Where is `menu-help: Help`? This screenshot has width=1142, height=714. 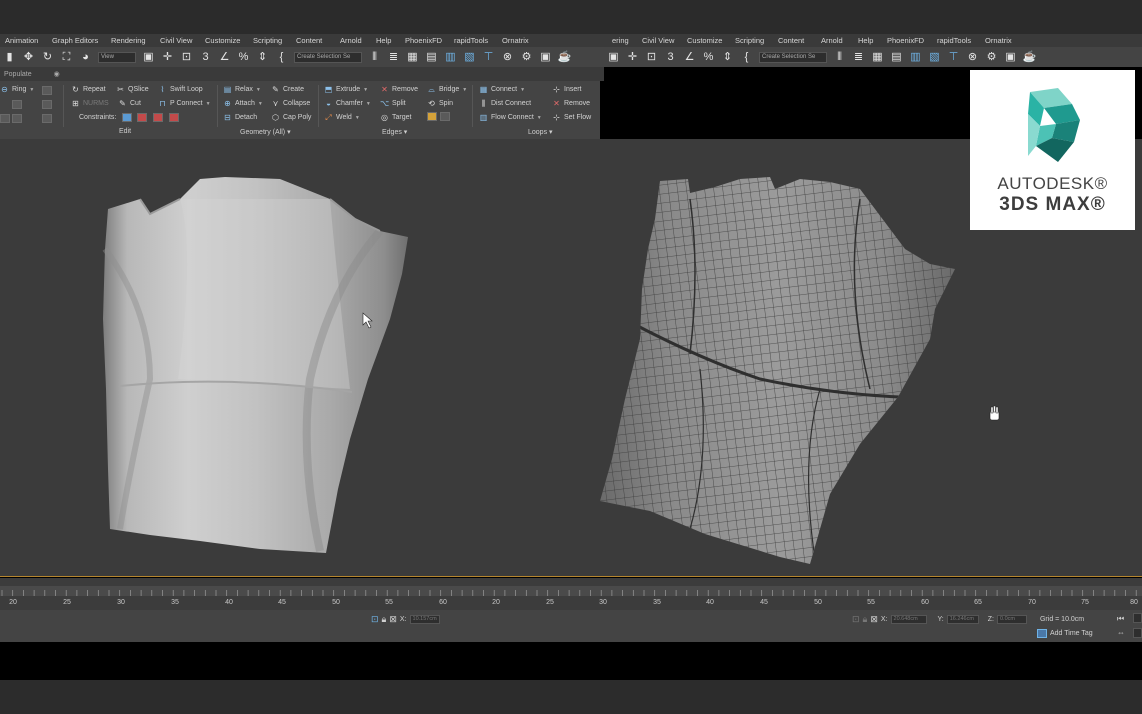
menu-help: Help is located at coordinates (383, 40).